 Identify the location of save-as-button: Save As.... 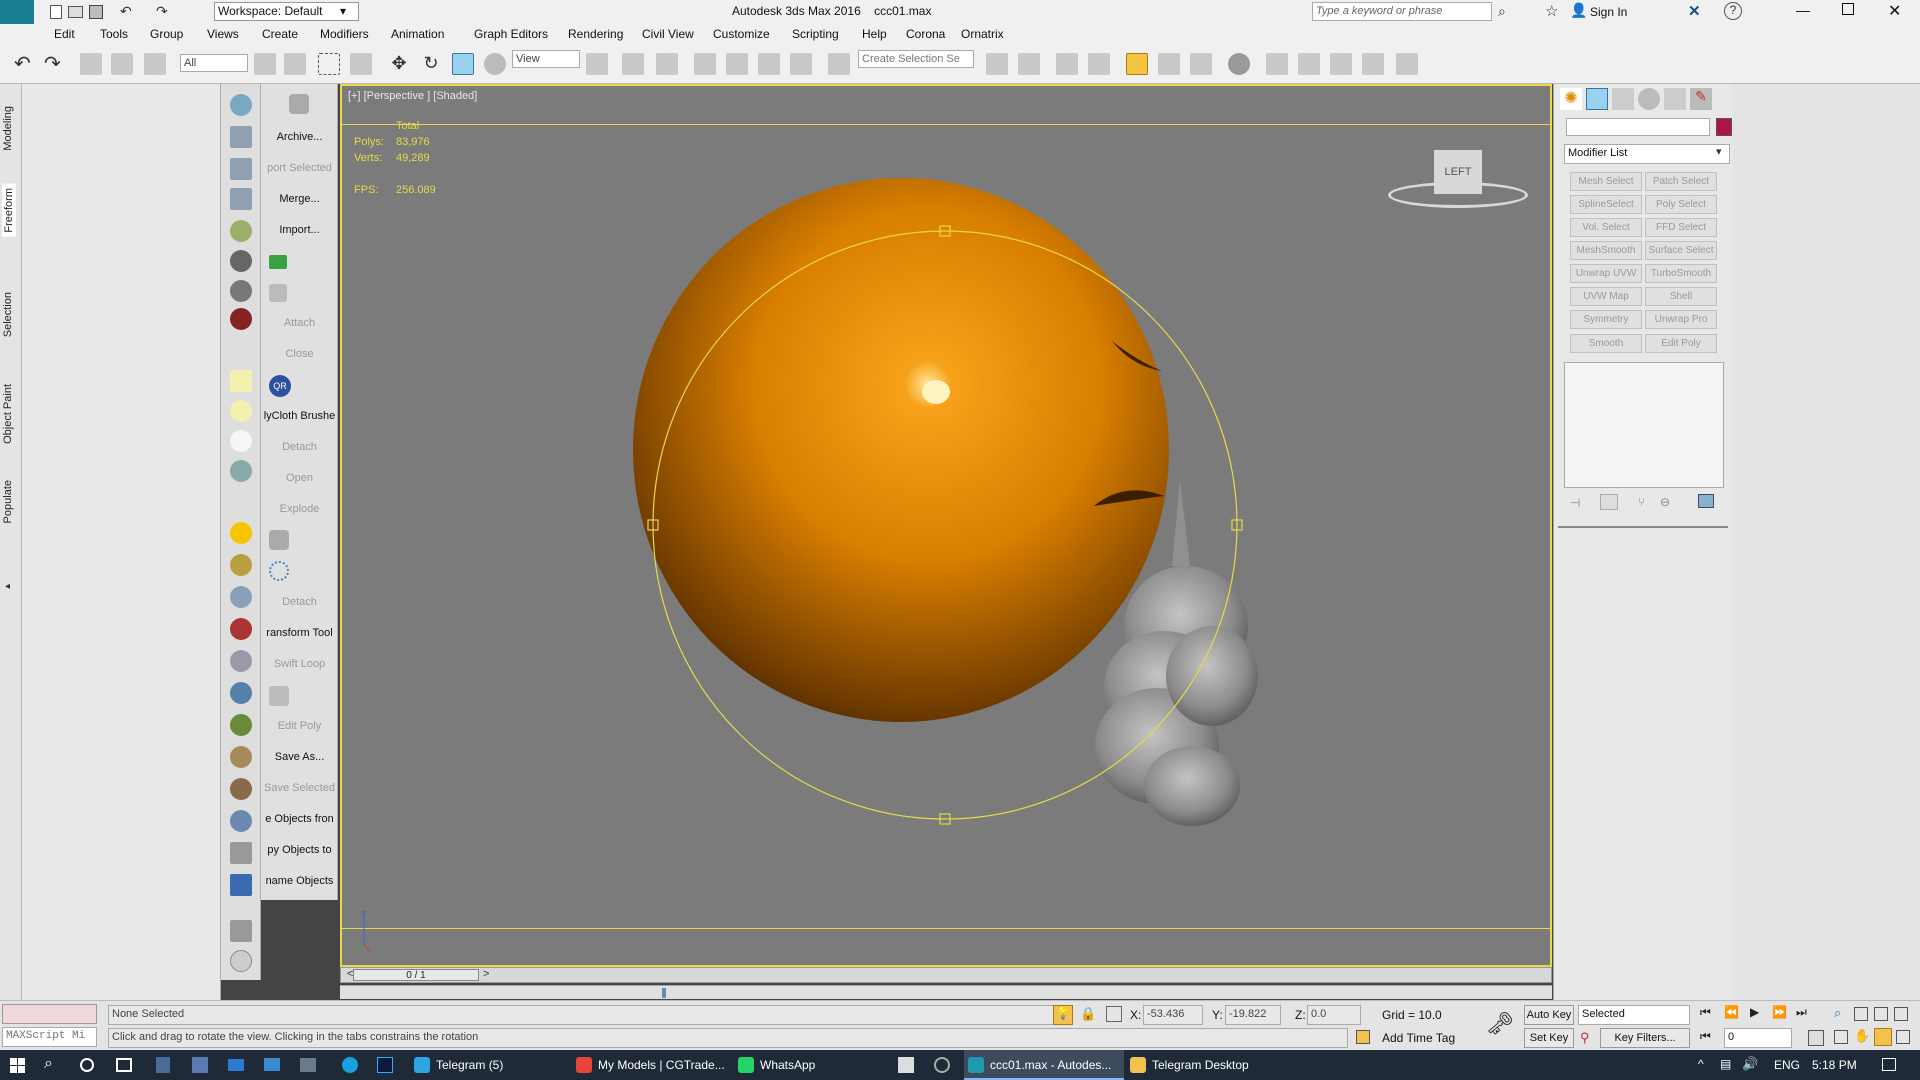
(299, 757).